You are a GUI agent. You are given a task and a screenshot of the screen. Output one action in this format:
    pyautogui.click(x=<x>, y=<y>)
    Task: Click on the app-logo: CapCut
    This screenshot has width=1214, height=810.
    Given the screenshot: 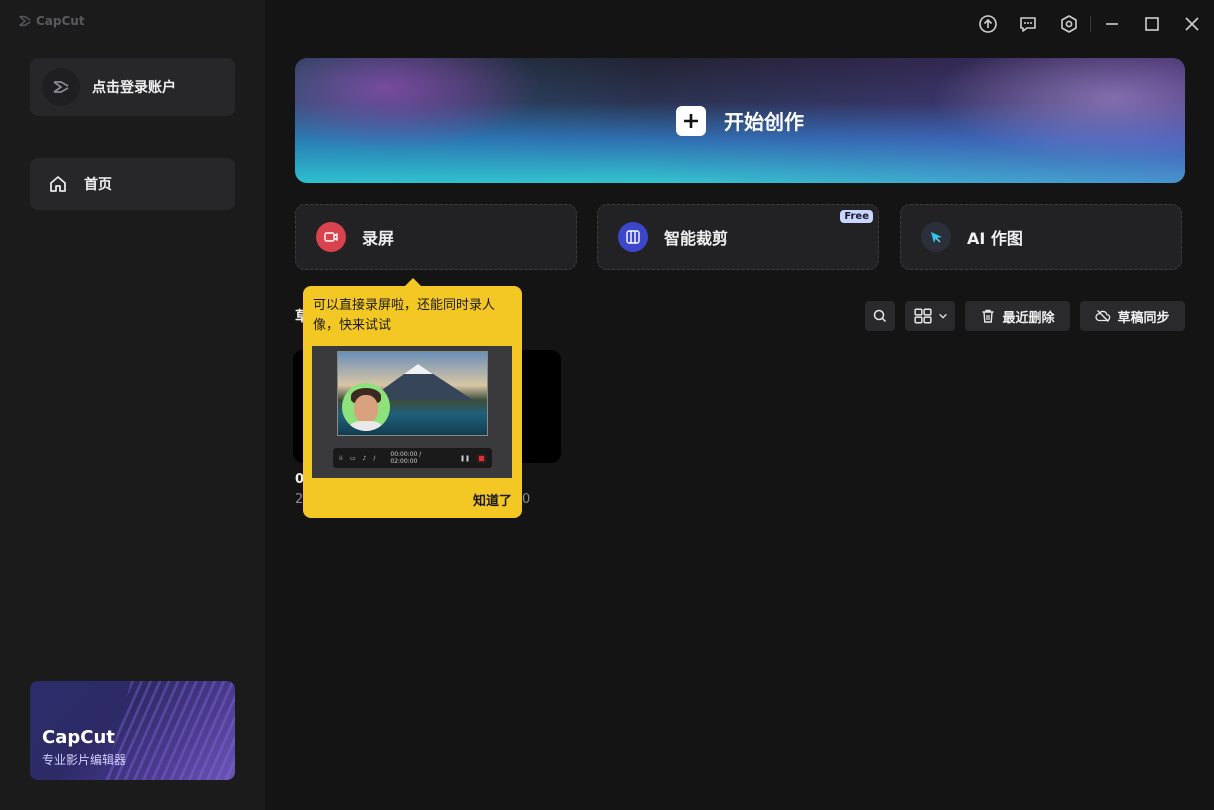 What is the action you would take?
    pyautogui.click(x=51, y=21)
    